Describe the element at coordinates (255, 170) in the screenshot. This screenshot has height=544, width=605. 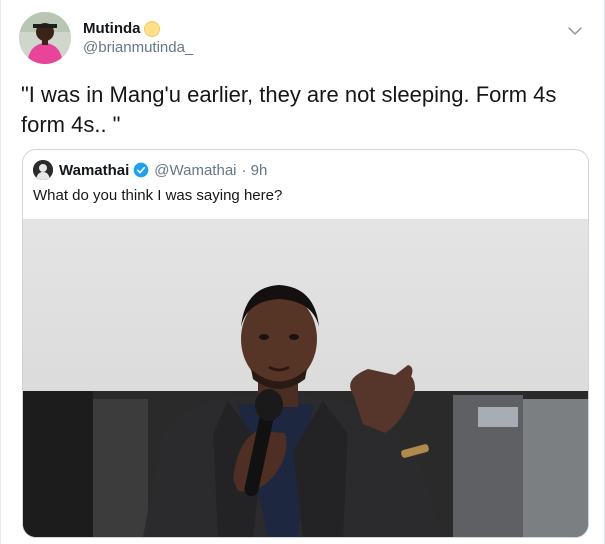
I see `quoted-tweet-time: · 9h` at that location.